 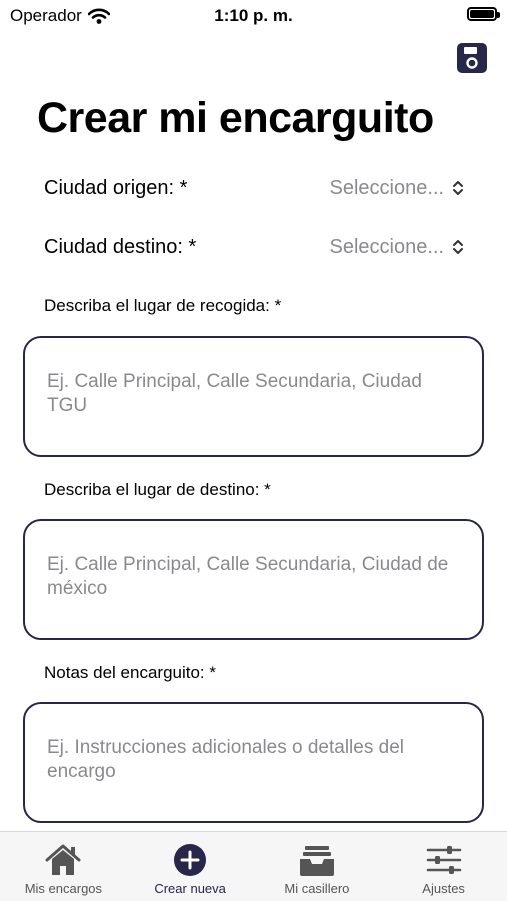 What do you see at coordinates (483, 14) in the screenshot?
I see `battery-icon` at bounding box center [483, 14].